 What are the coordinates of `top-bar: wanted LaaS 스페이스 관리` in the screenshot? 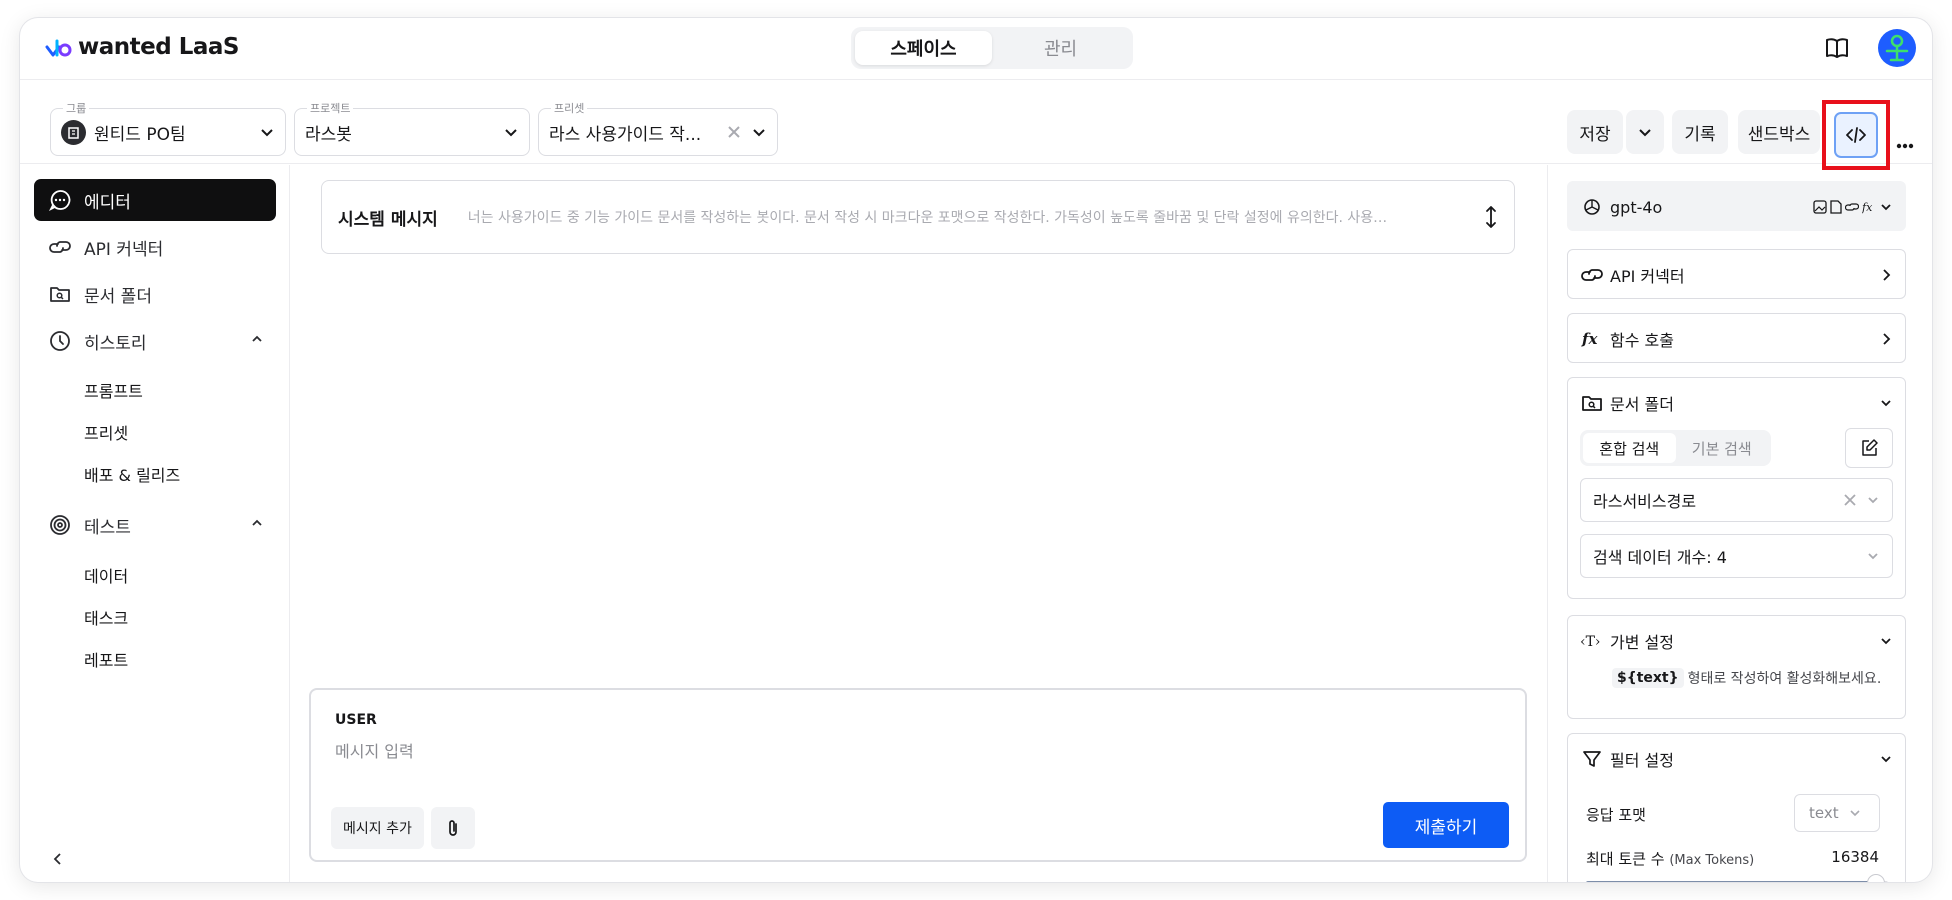 It's located at (976, 49).